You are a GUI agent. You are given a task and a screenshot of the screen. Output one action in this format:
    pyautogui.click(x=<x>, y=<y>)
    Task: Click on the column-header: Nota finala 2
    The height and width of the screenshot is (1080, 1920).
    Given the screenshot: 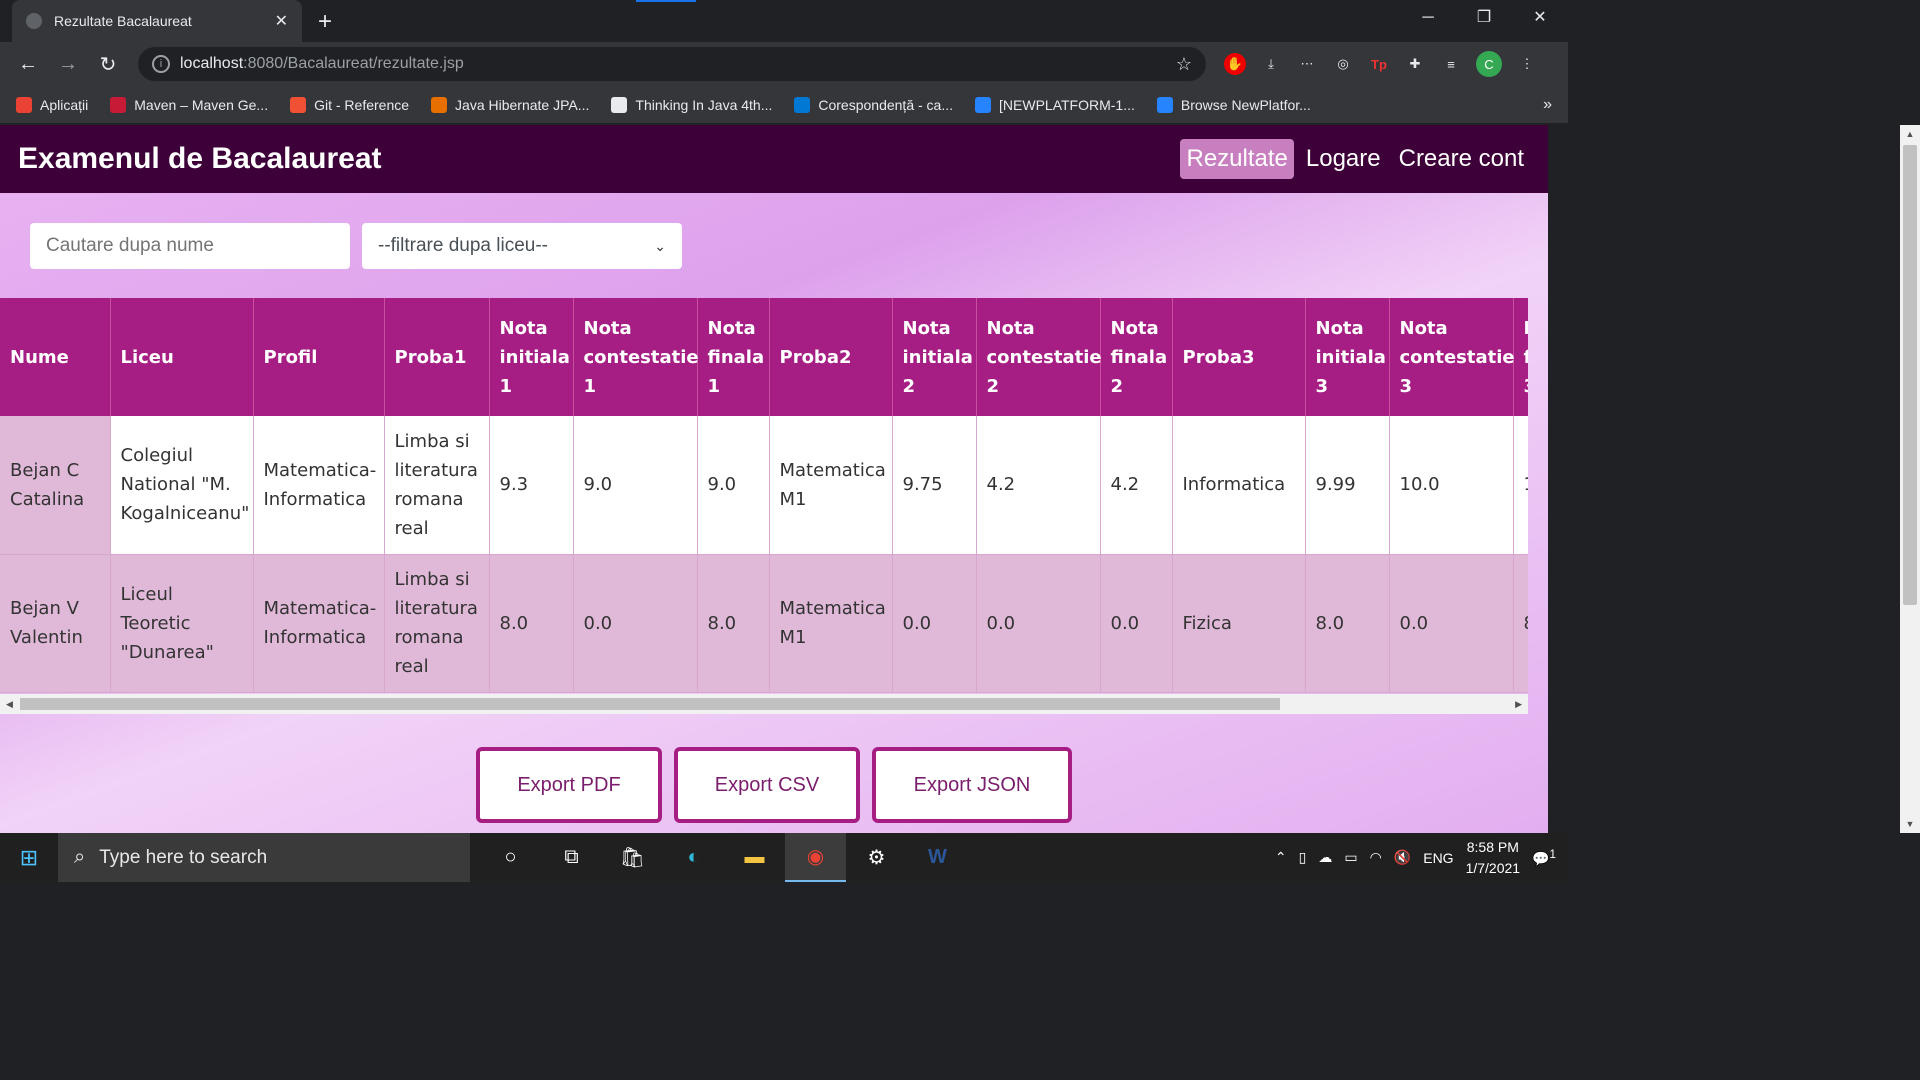 What is the action you would take?
    pyautogui.click(x=1136, y=357)
    